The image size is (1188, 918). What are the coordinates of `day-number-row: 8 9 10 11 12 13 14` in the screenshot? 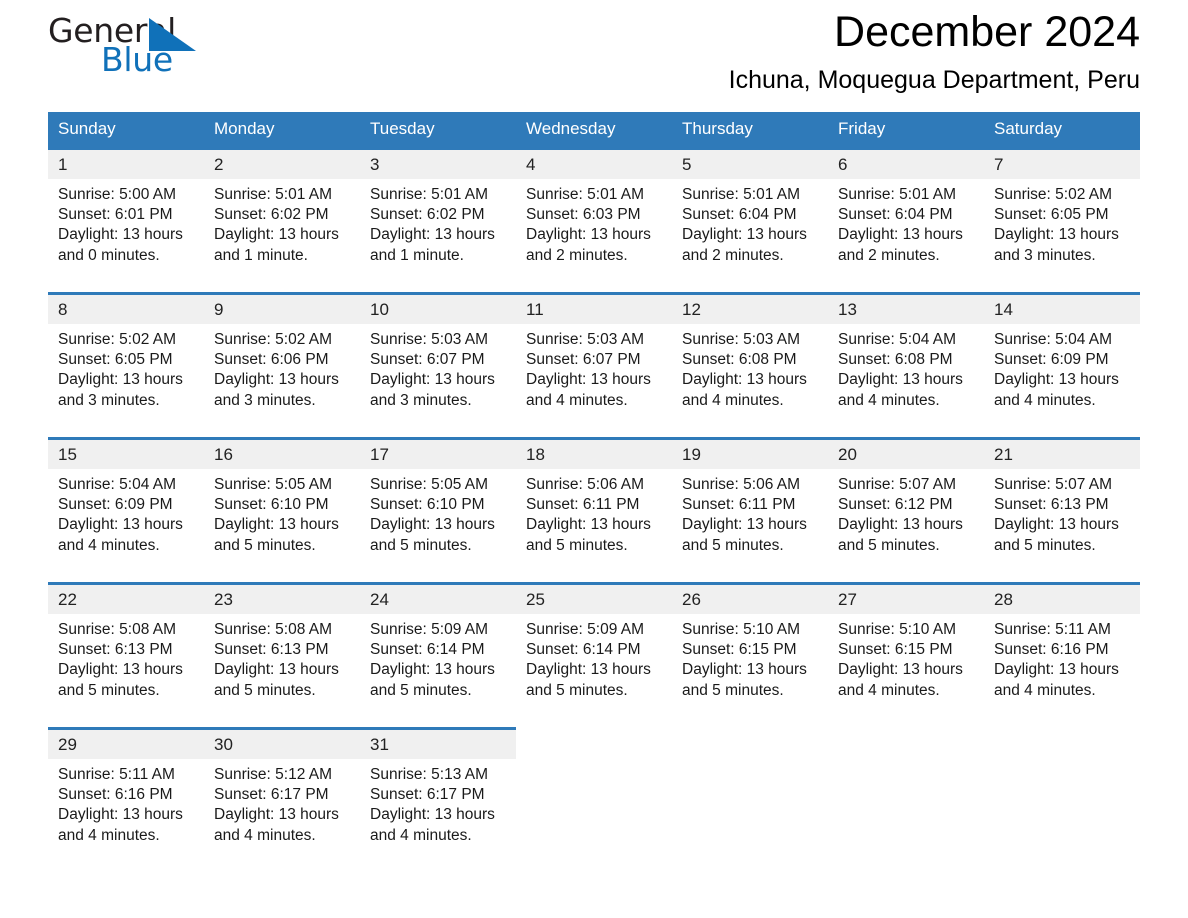 It's located at (594, 308).